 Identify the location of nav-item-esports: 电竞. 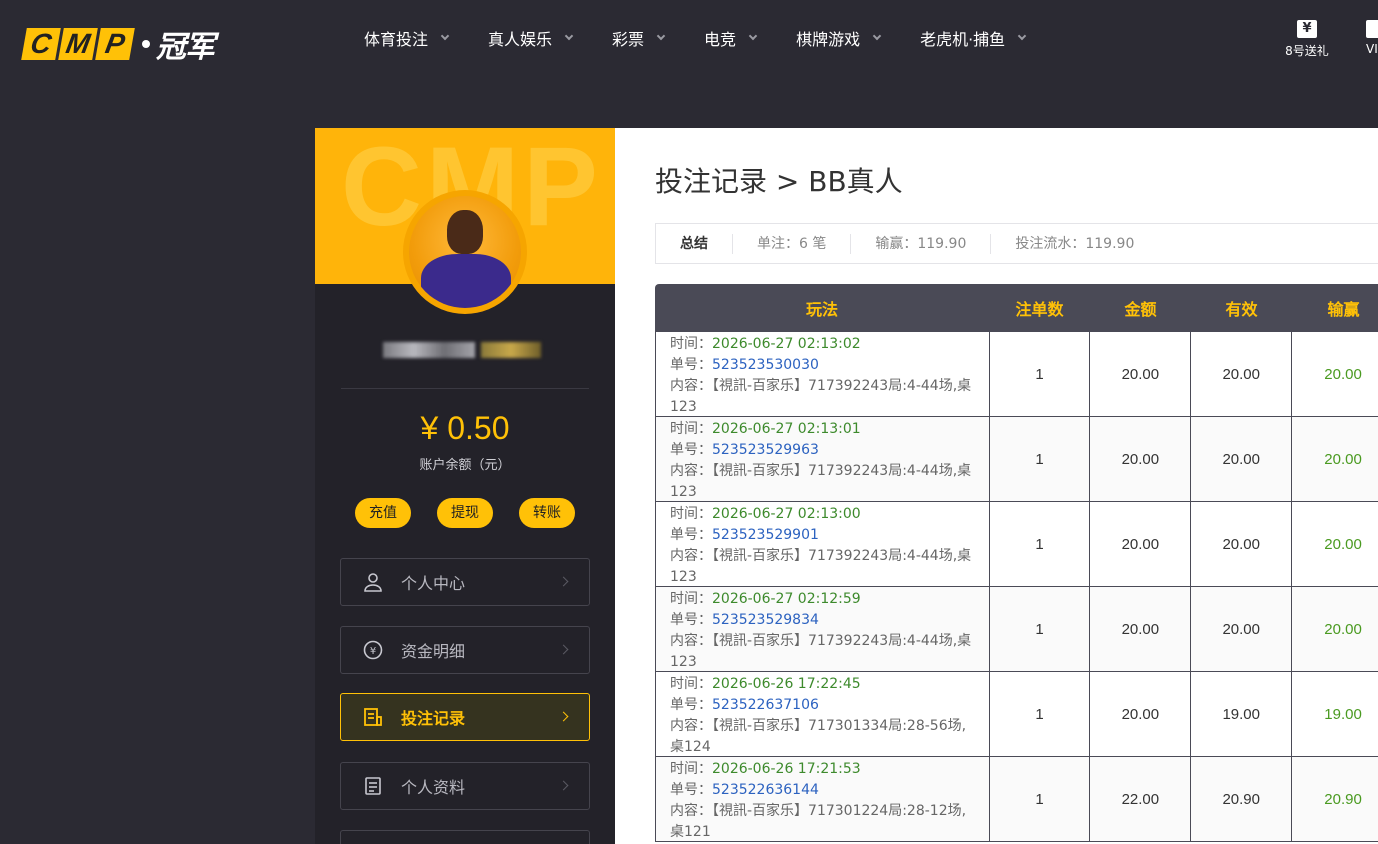
(731, 38).